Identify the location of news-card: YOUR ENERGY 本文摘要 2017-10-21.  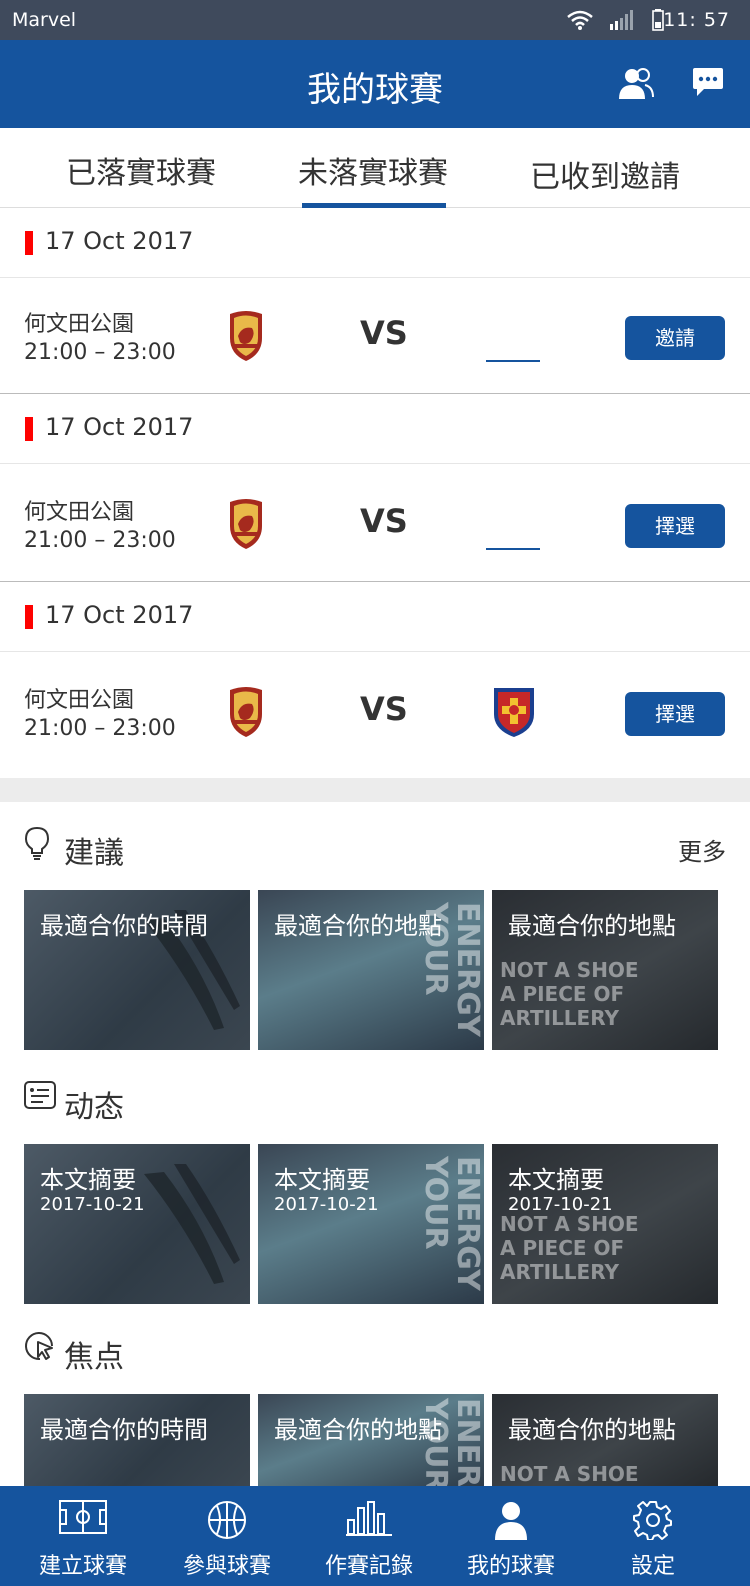
(371, 1224).